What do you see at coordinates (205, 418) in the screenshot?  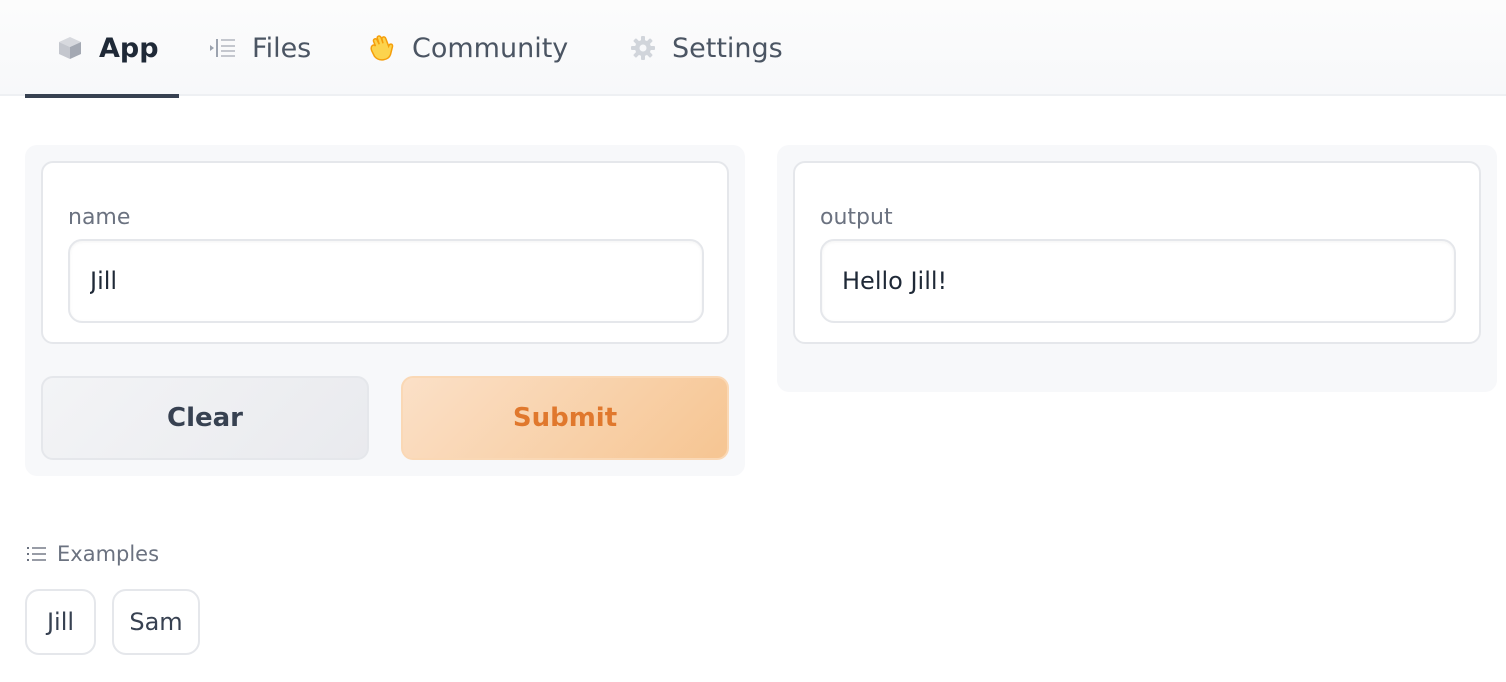 I see `clear-button: Clear` at bounding box center [205, 418].